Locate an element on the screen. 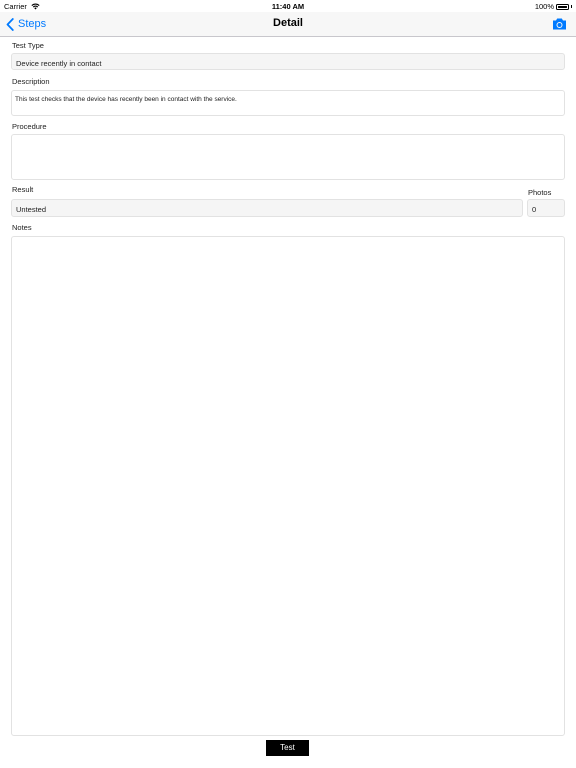 This screenshot has width=576, height=768. page-title: Detail is located at coordinates (288, 23).